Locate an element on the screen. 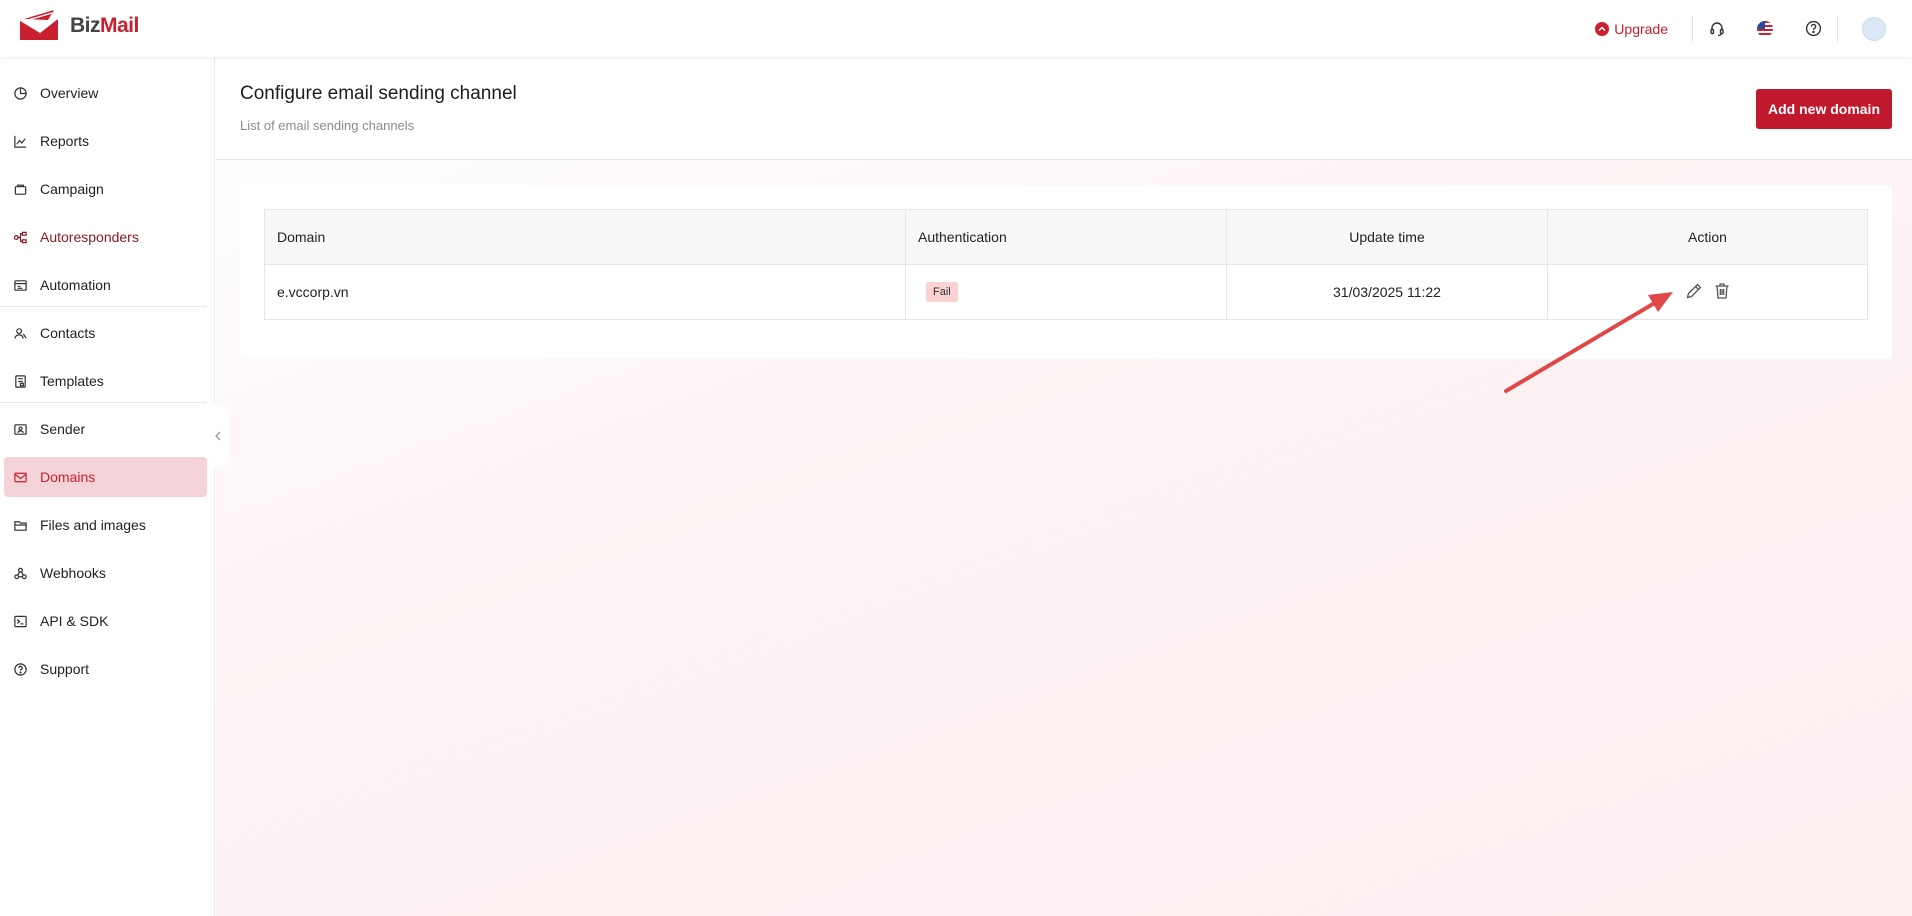 Image resolution: width=1912 pixels, height=916 pixels. annotation-arrow-icon is located at coordinates (1588, 342).